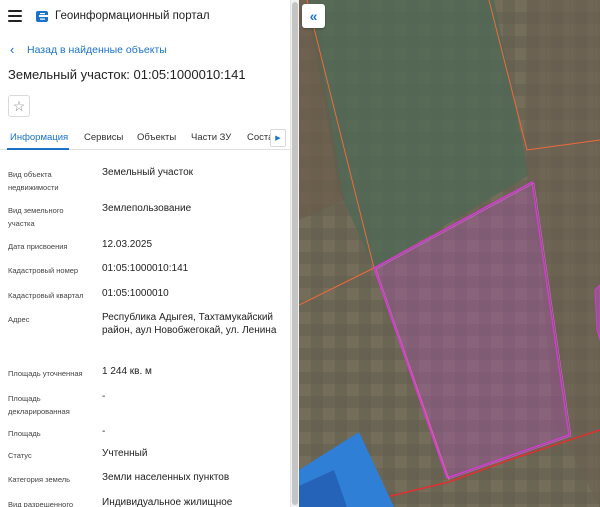  What do you see at coordinates (39, 479) in the screenshot?
I see `attribute-label: Категория земель` at bounding box center [39, 479].